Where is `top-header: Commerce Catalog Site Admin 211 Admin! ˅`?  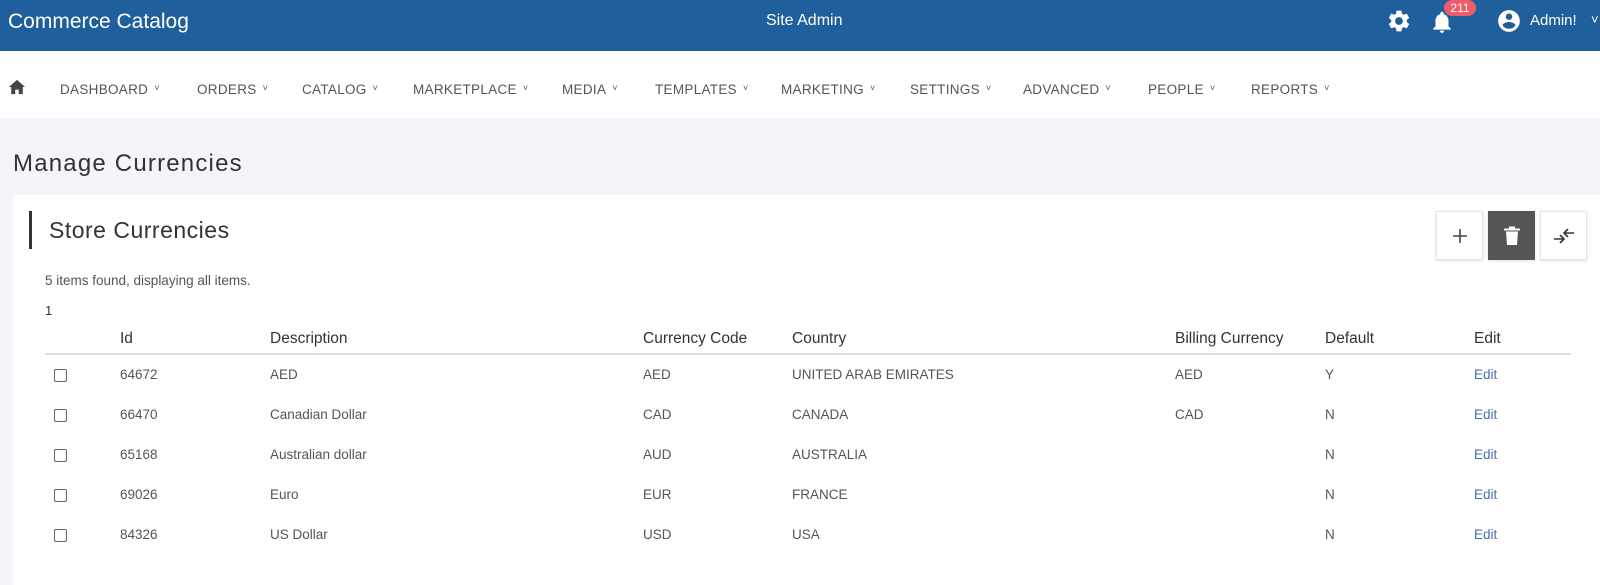 top-header: Commerce Catalog Site Admin 211 Admin! ˅ is located at coordinates (800, 25).